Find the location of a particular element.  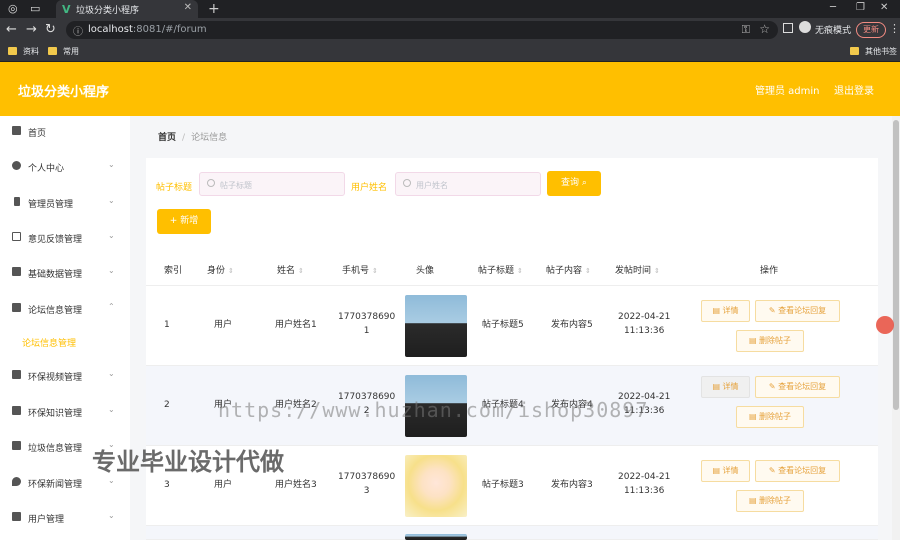

update-button: 更新 is located at coordinates (871, 30).